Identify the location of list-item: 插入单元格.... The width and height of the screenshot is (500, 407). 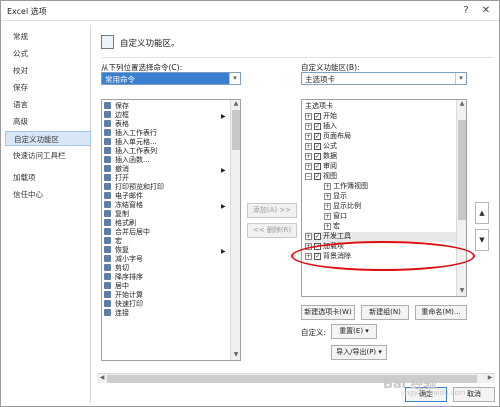
(130, 142).